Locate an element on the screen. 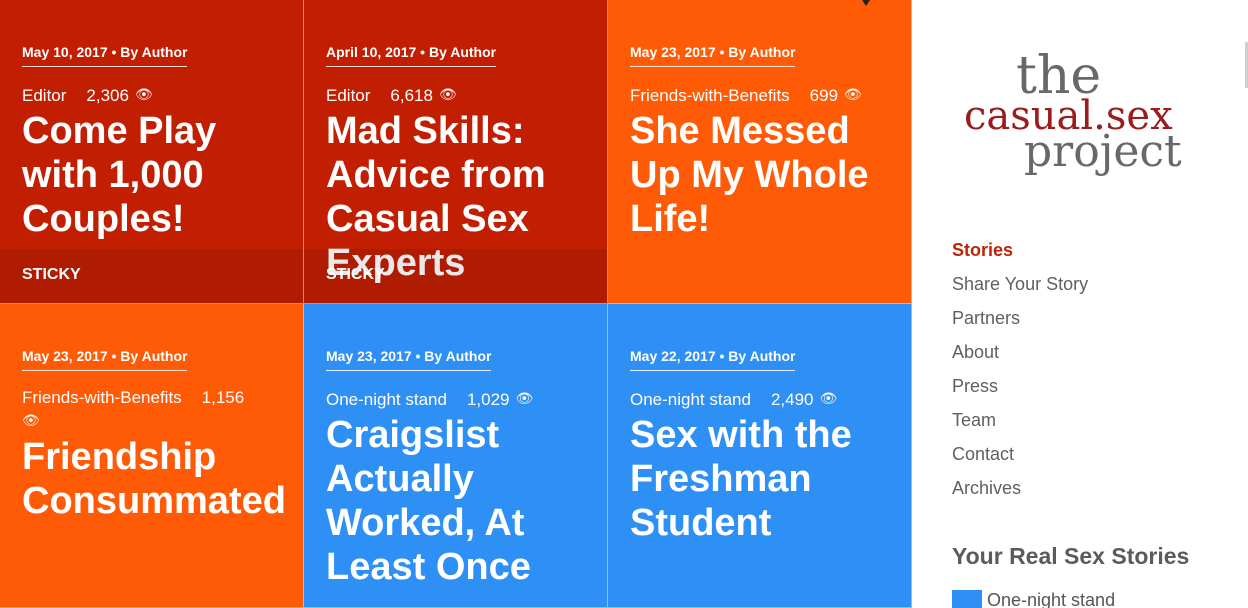 The width and height of the screenshot is (1248, 608). post-meta: April 10, 2017 • By Author is located at coordinates (411, 55).